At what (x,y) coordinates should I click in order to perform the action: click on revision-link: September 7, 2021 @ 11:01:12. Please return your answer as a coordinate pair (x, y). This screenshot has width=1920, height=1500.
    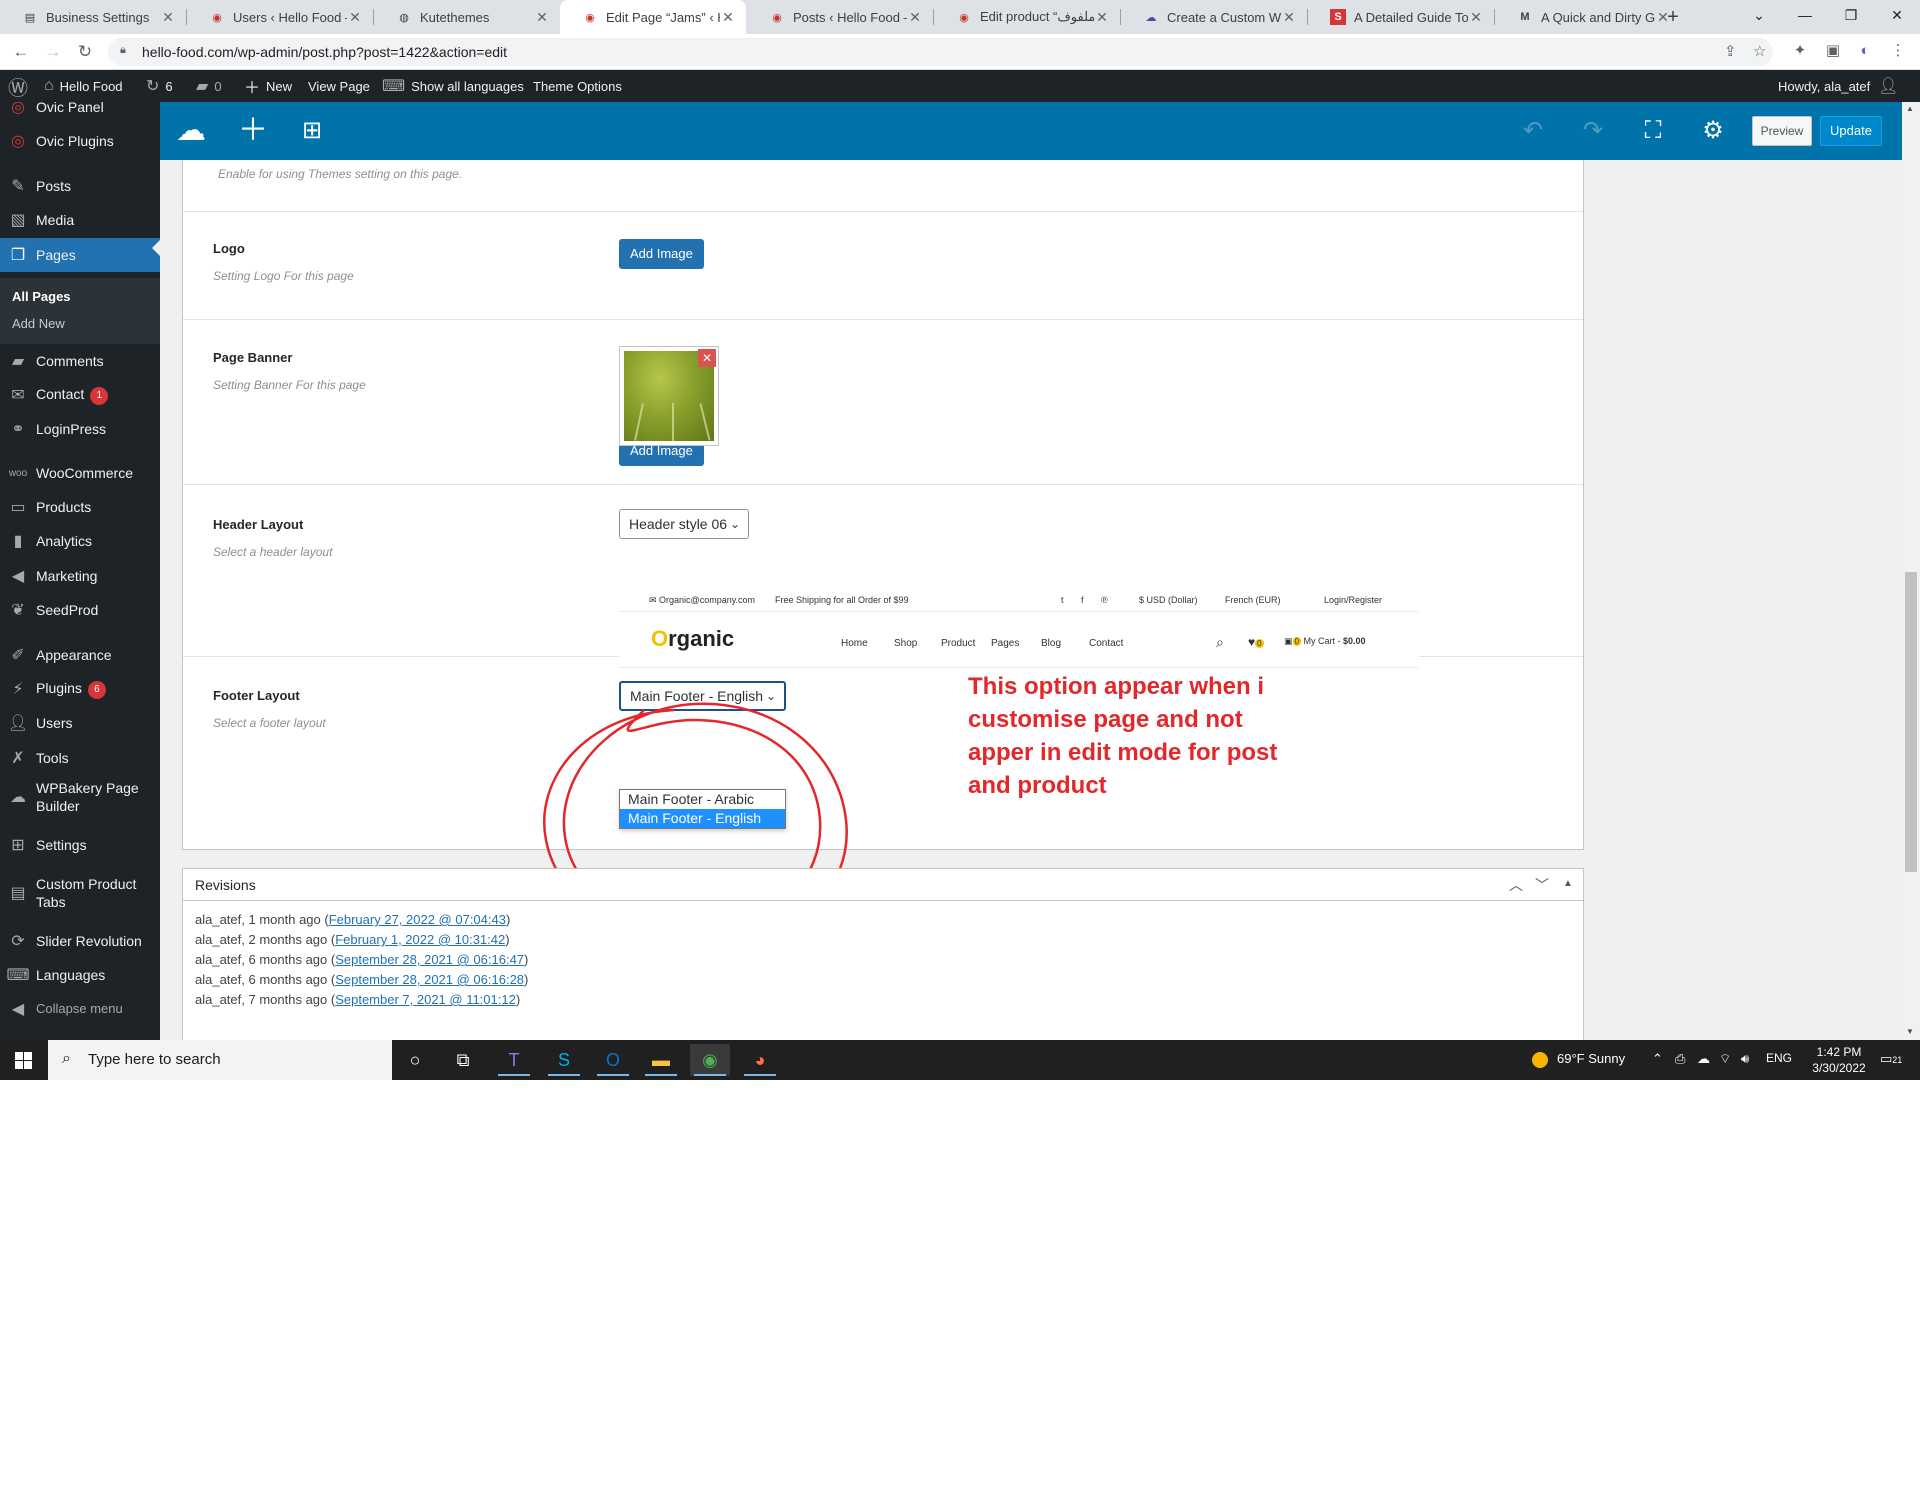
    Looking at the image, I should click on (425, 999).